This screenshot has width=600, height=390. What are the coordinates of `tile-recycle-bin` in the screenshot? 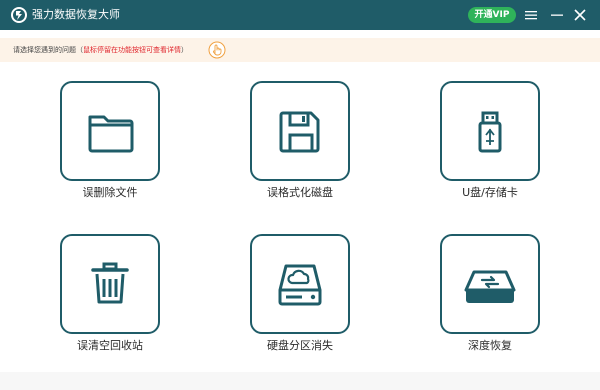 It's located at (110, 284).